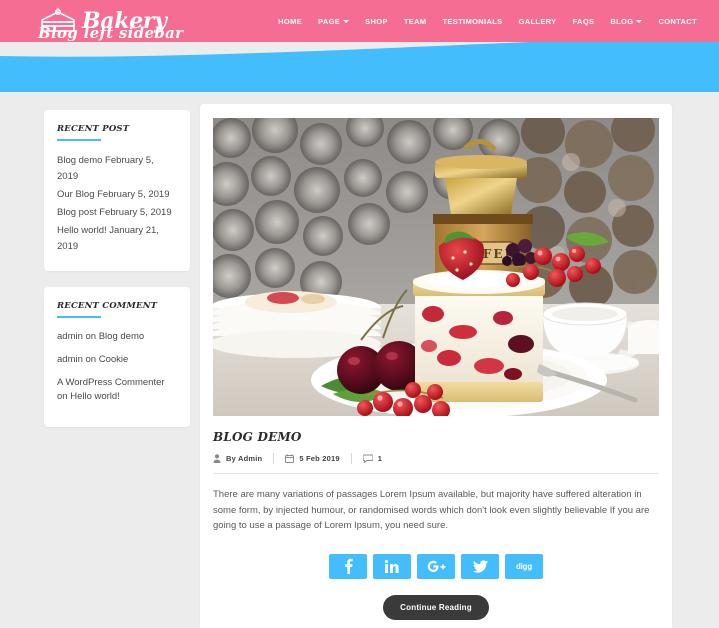  I want to click on post-meta: By Admin 5 Feb 2019 1, so click(436, 463).